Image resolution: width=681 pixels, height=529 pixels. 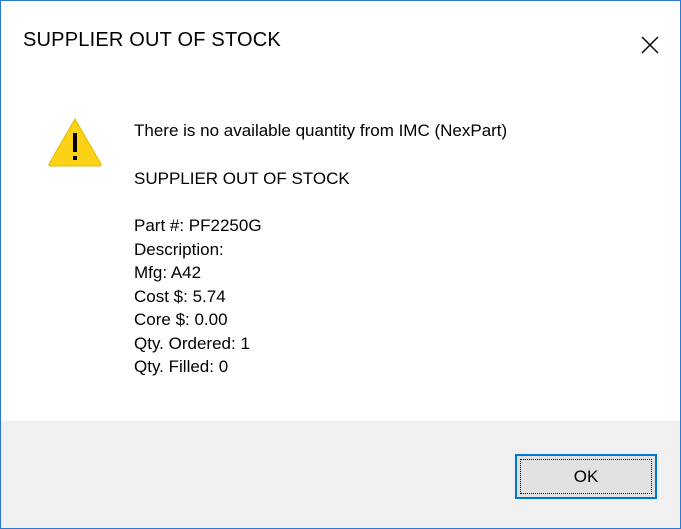 What do you see at coordinates (181, 319) in the screenshot?
I see `core-cost: Core $: 0.00` at bounding box center [181, 319].